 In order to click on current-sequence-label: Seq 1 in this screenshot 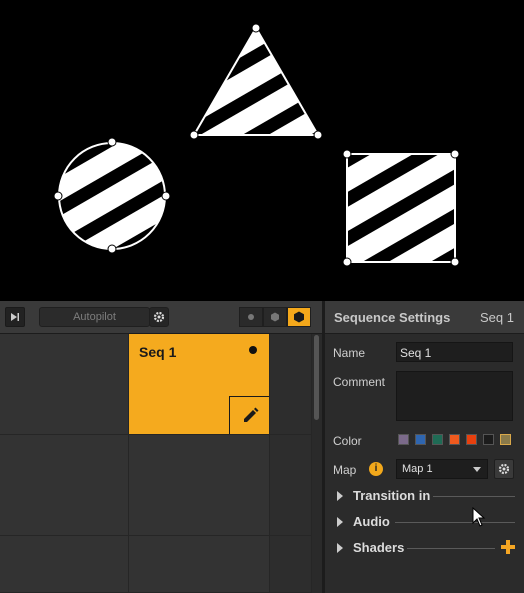, I will do `click(497, 317)`.